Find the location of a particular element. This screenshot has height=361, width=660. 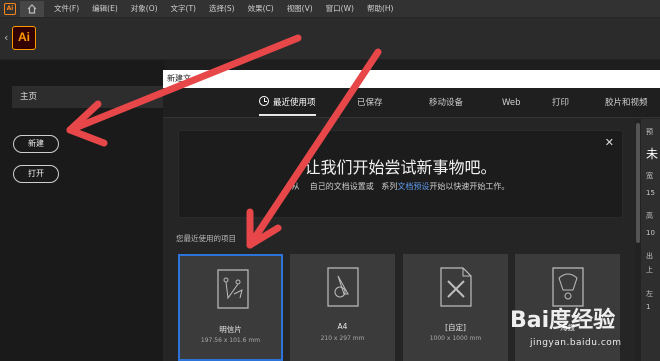

home-button is located at coordinates (32, 9).